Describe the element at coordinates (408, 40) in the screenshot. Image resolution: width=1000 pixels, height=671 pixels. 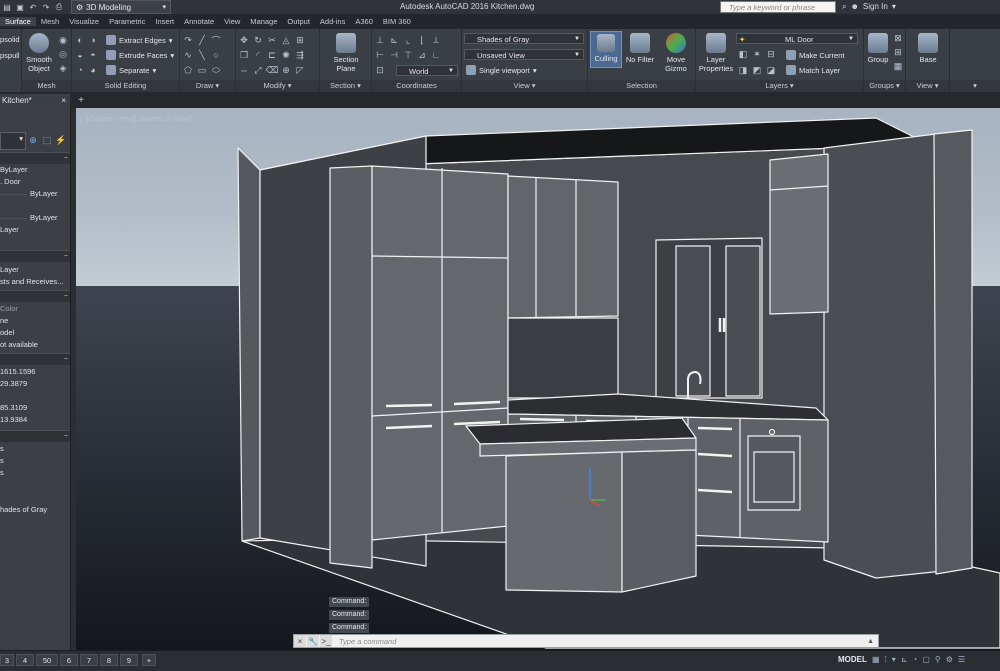
I see `ucs-origin-icon: ⌞` at that location.